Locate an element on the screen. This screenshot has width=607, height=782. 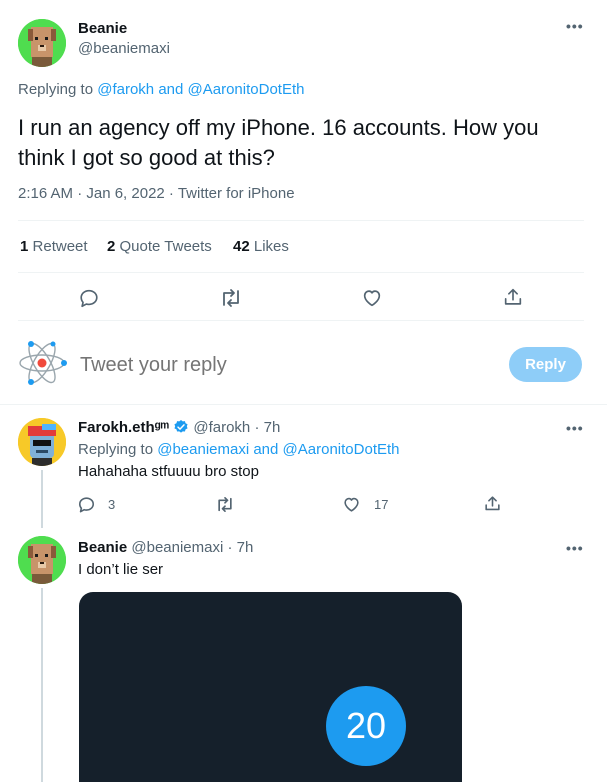
verified-badge-icon is located at coordinates (181, 429).